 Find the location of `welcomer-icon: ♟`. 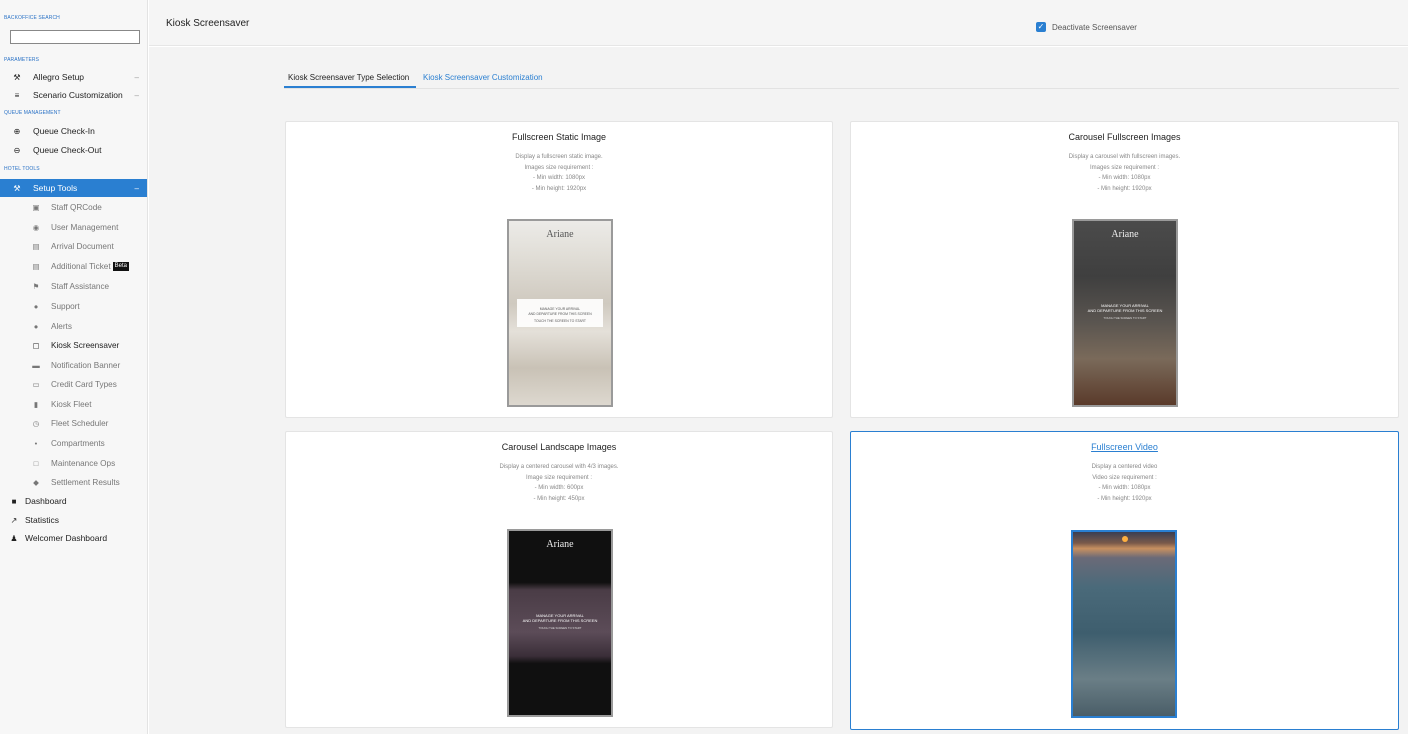

welcomer-icon: ♟ is located at coordinates (14, 538).